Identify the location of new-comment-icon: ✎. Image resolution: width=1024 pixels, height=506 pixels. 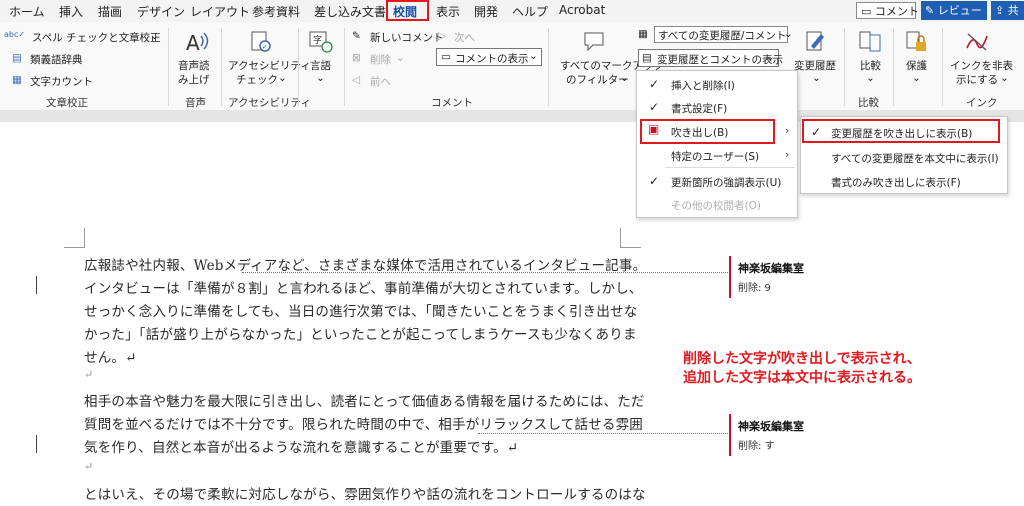
(356, 36).